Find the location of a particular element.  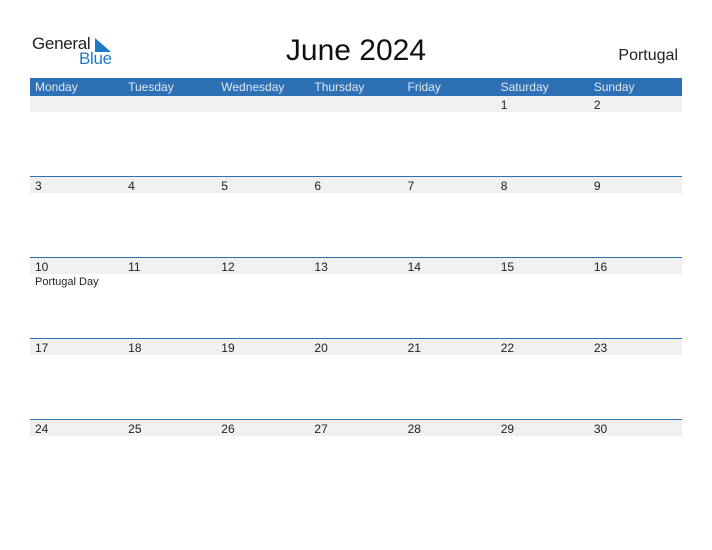

day-cell: 12 is located at coordinates (262, 298).